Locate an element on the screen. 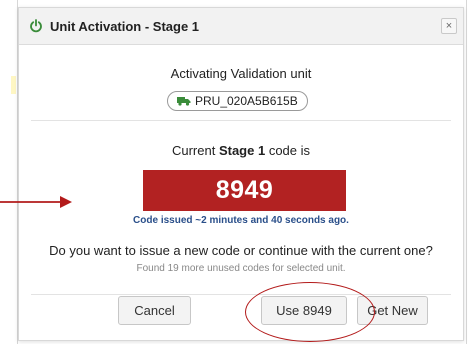 This screenshot has width=475, height=344. current-code-label: Current Stage 1 code is is located at coordinates (241, 150).